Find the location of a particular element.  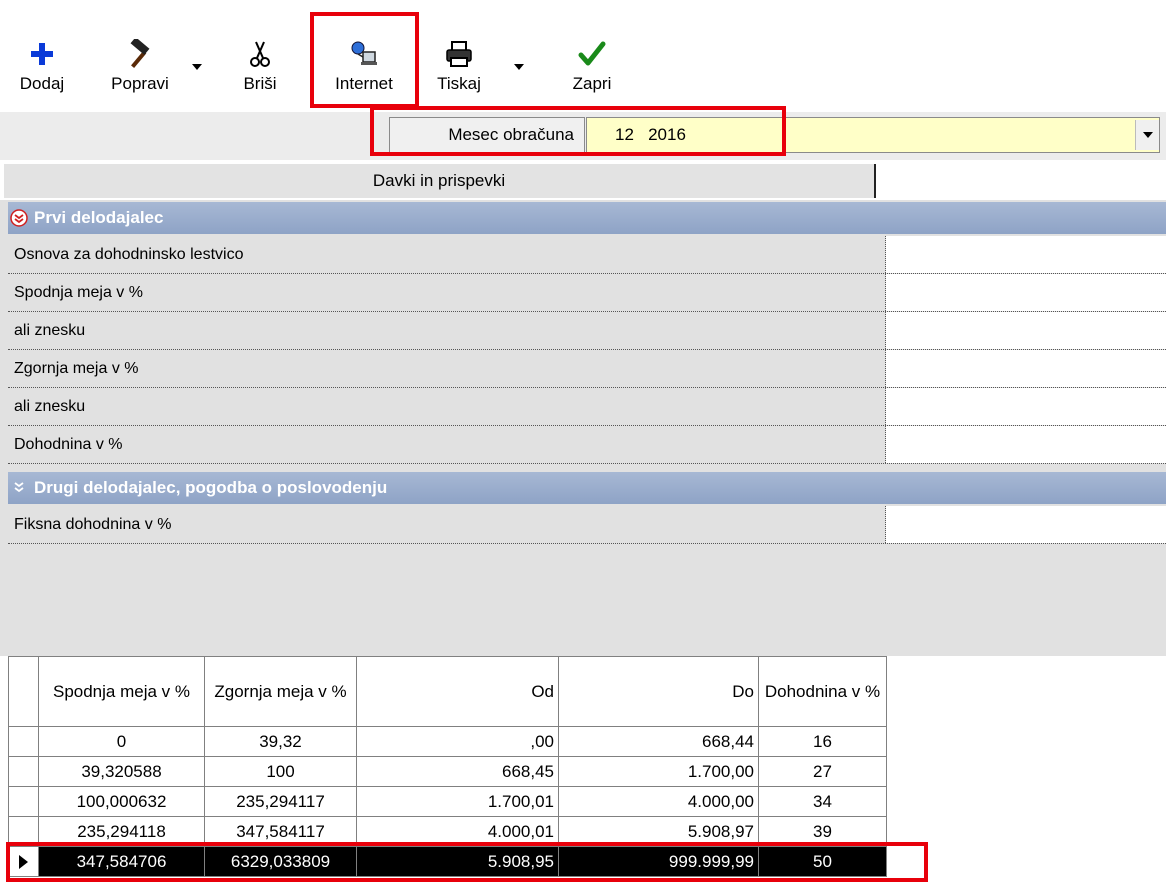

print-button: Tiskaj is located at coordinates (459, 69).